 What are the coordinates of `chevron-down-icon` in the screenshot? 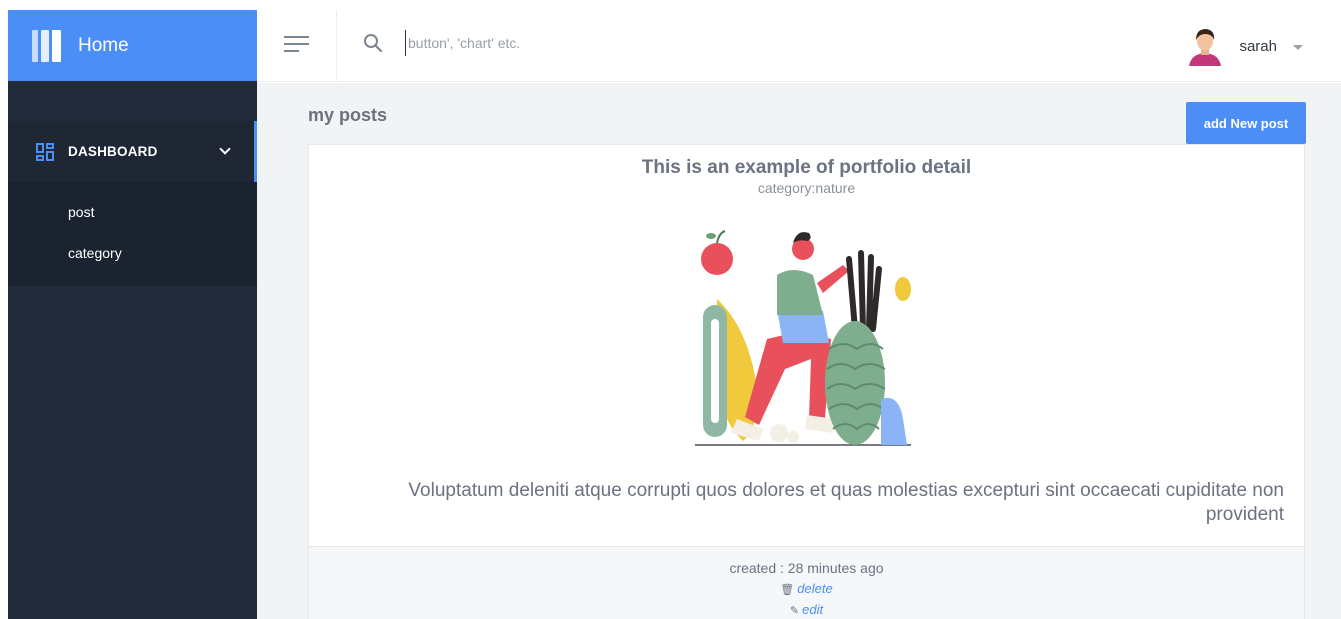 It's located at (225, 149).